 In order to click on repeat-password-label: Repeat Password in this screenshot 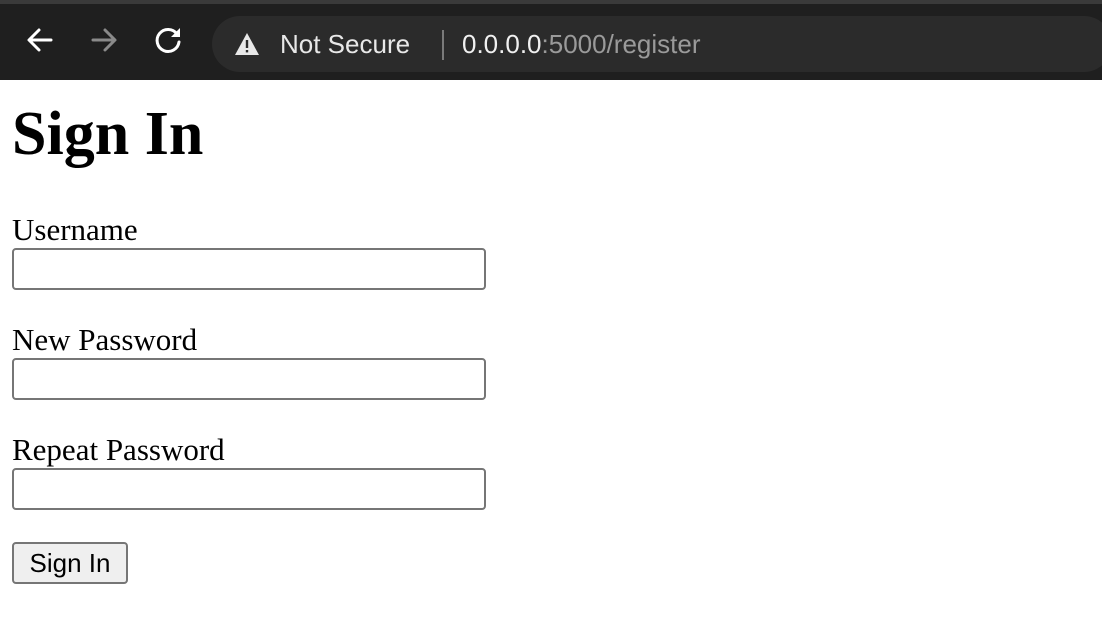, I will do `click(118, 449)`.